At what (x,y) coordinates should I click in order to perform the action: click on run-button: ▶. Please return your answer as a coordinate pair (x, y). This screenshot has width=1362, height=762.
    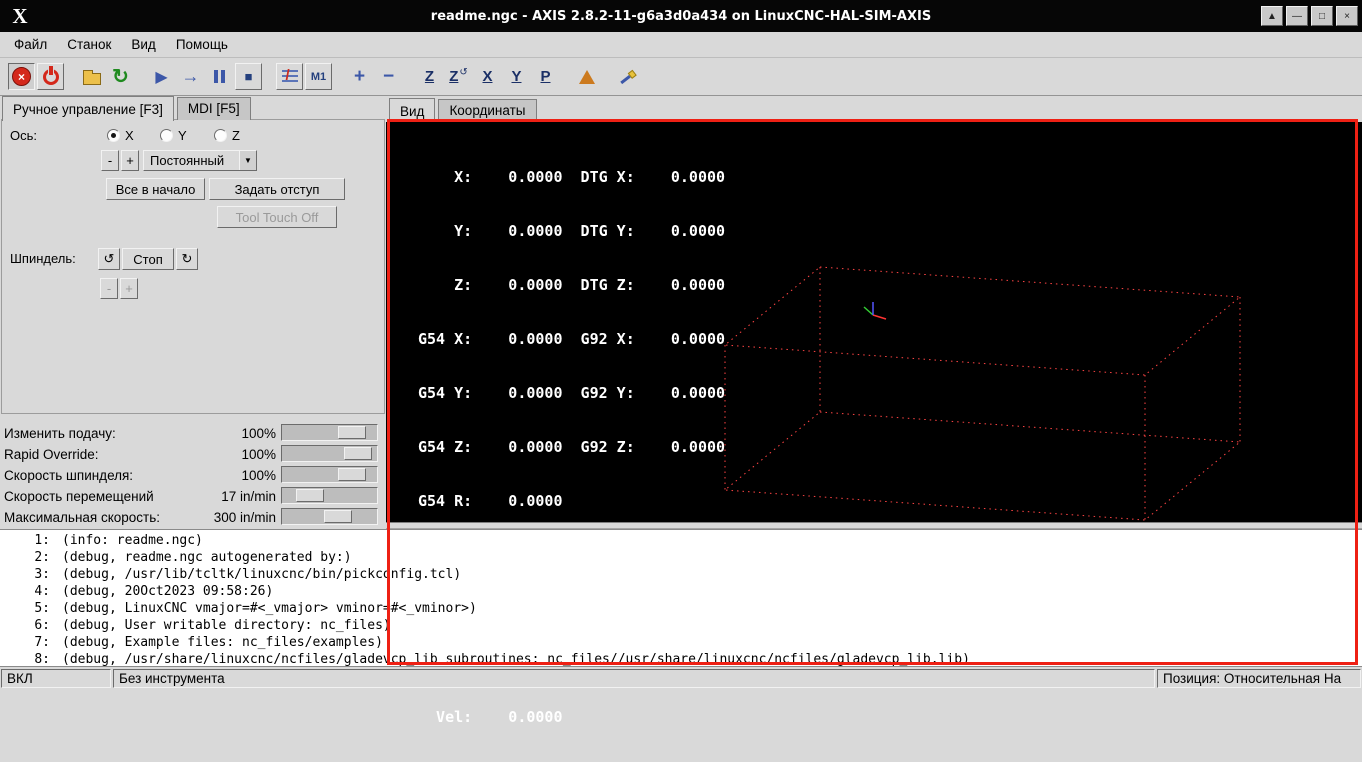
    Looking at the image, I should click on (161, 76).